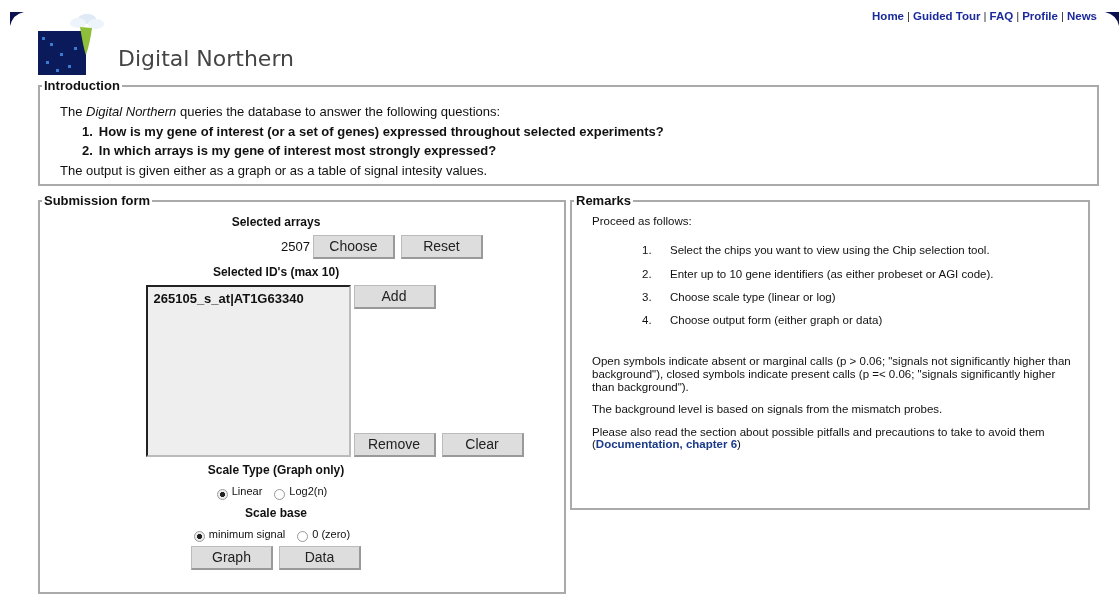 This screenshot has height=599, width=1119. What do you see at coordinates (297, 151) in the screenshot?
I see `question-text: In which arrays is my gene of interest most strongly expressed?` at bounding box center [297, 151].